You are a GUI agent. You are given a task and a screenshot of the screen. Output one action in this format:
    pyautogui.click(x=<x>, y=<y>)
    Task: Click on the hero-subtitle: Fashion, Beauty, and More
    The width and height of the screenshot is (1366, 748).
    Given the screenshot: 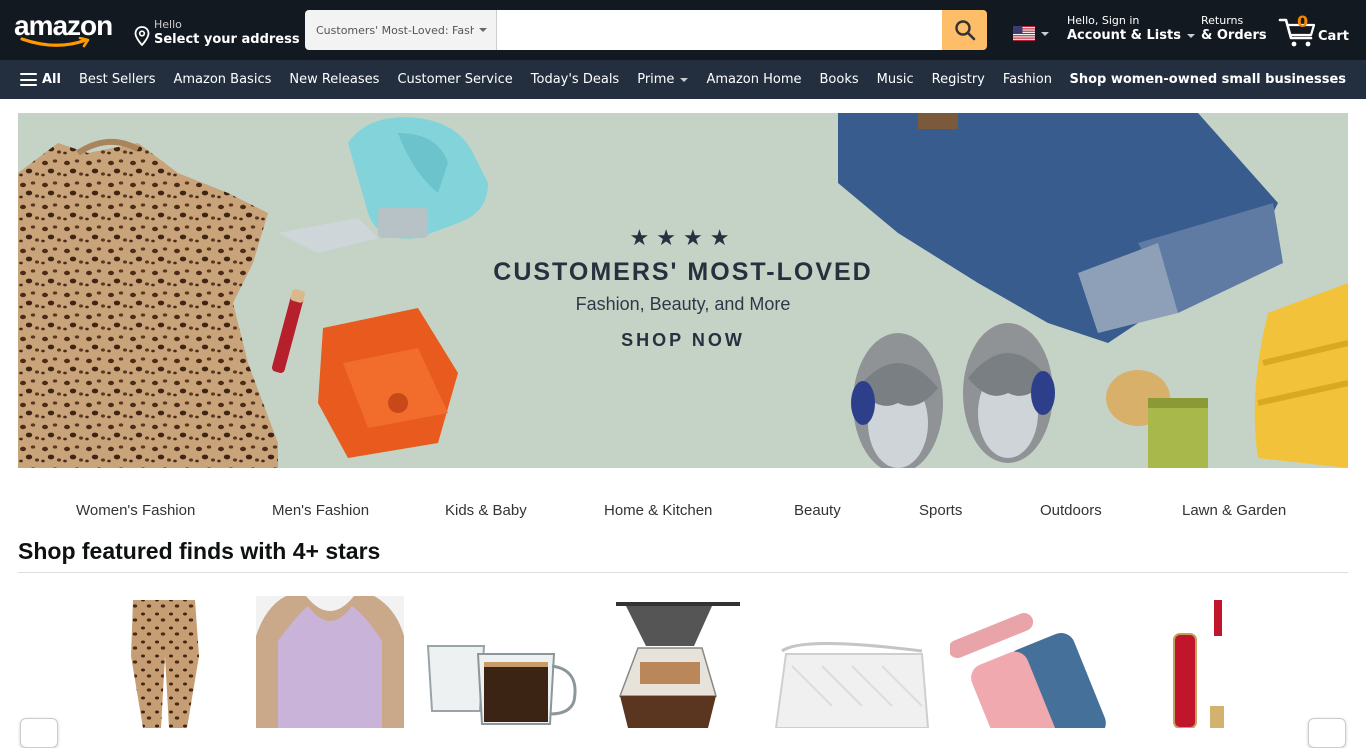 What is the action you would take?
    pyautogui.click(x=683, y=304)
    